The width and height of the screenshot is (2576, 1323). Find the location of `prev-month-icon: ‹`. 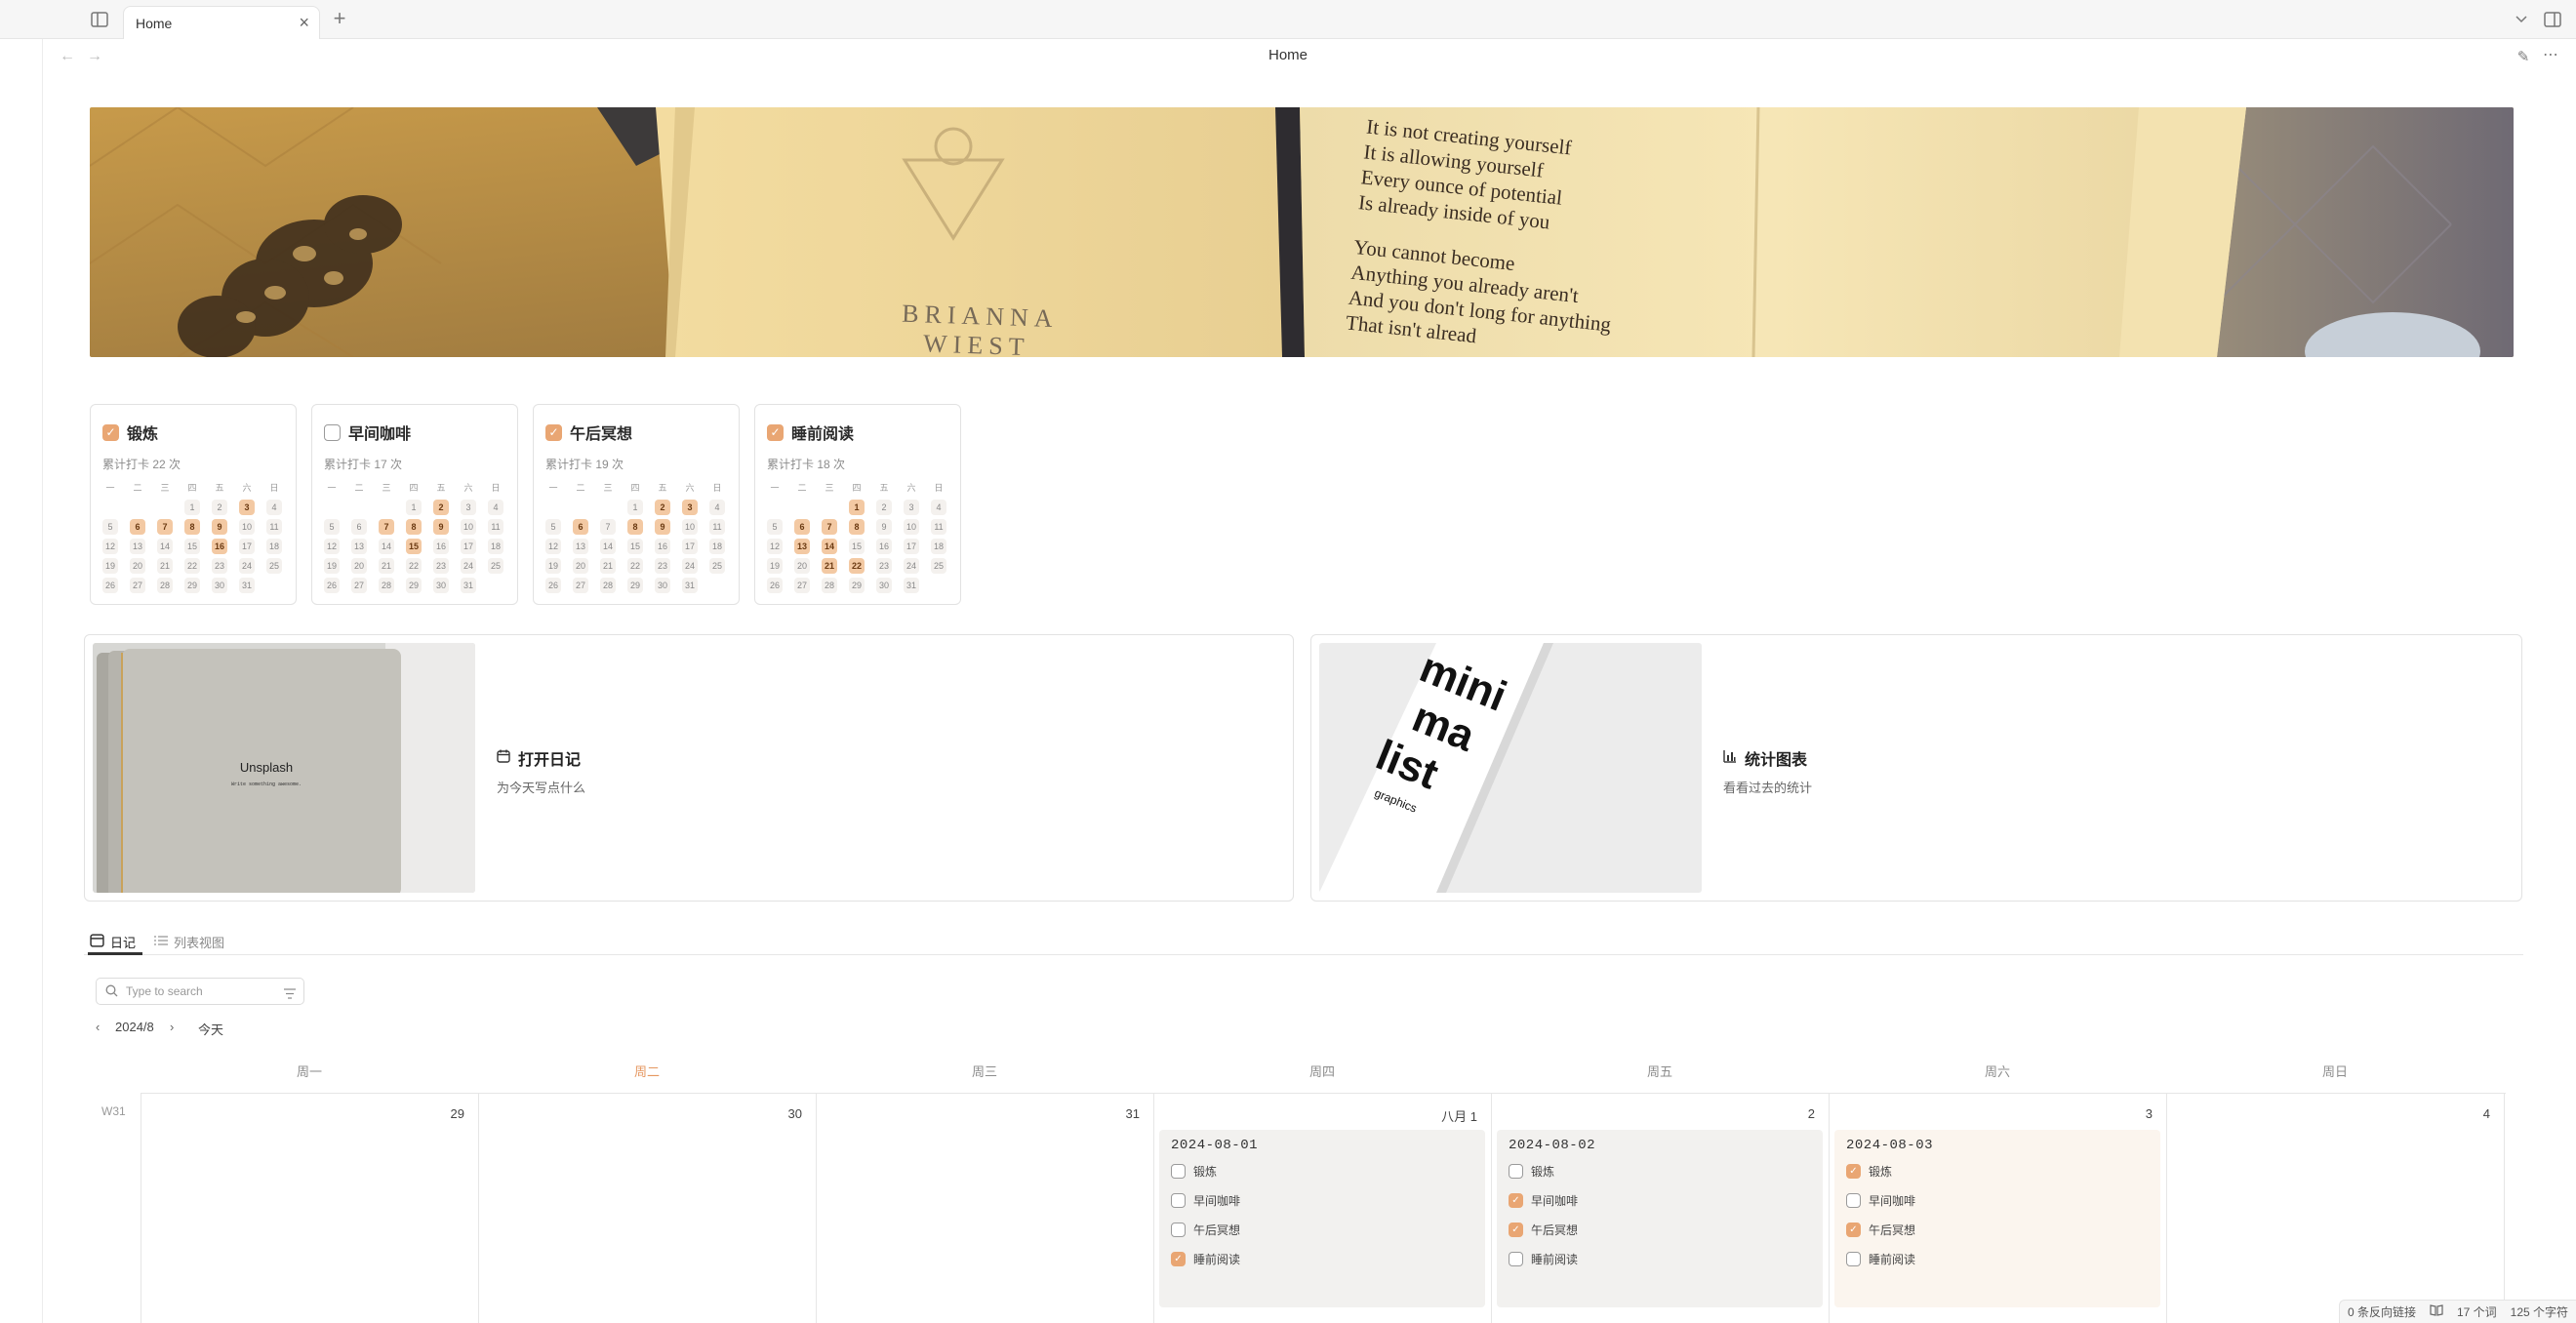

prev-month-icon: ‹ is located at coordinates (98, 1027).